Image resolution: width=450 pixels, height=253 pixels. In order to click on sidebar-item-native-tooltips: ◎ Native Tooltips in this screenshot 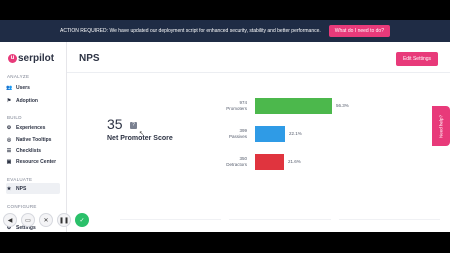, I will do `click(33, 139)`.